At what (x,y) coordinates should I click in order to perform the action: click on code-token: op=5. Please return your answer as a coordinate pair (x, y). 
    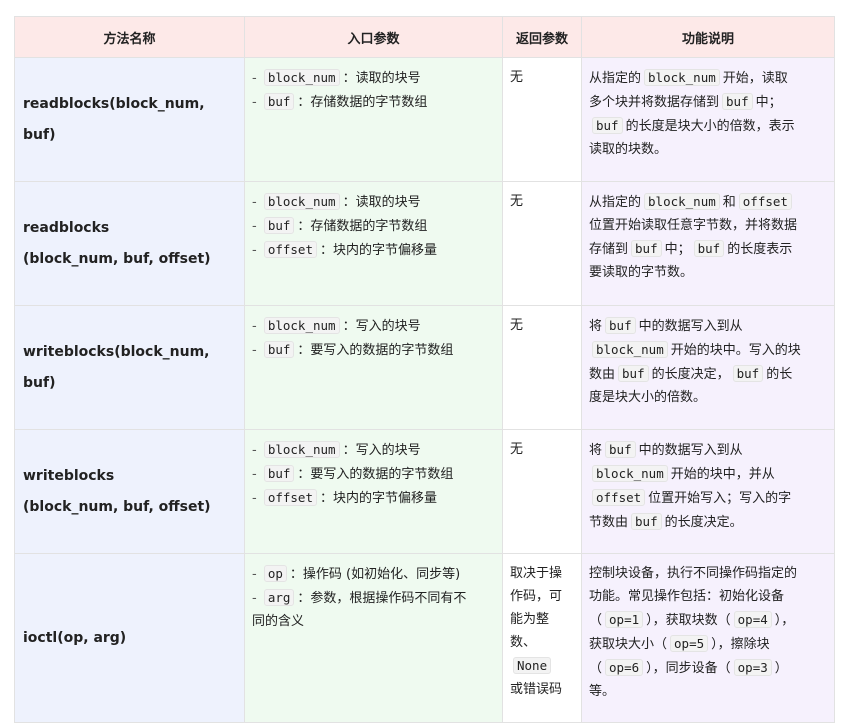
    Looking at the image, I should click on (689, 643).